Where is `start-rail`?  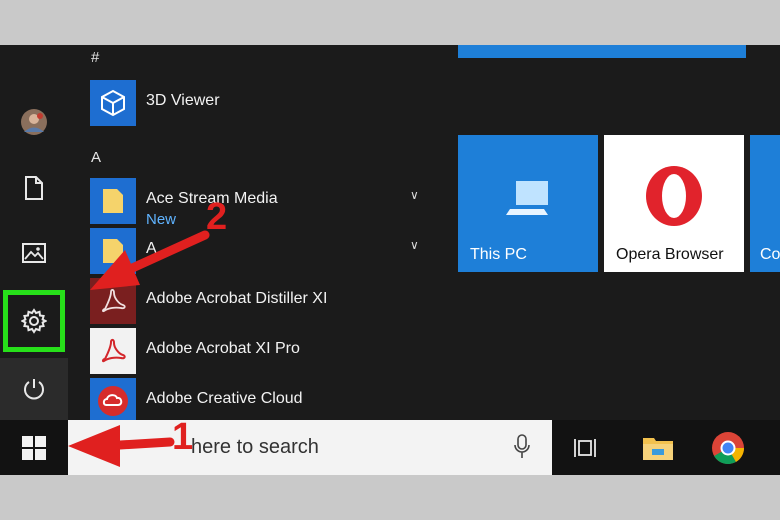 start-rail is located at coordinates (34, 232).